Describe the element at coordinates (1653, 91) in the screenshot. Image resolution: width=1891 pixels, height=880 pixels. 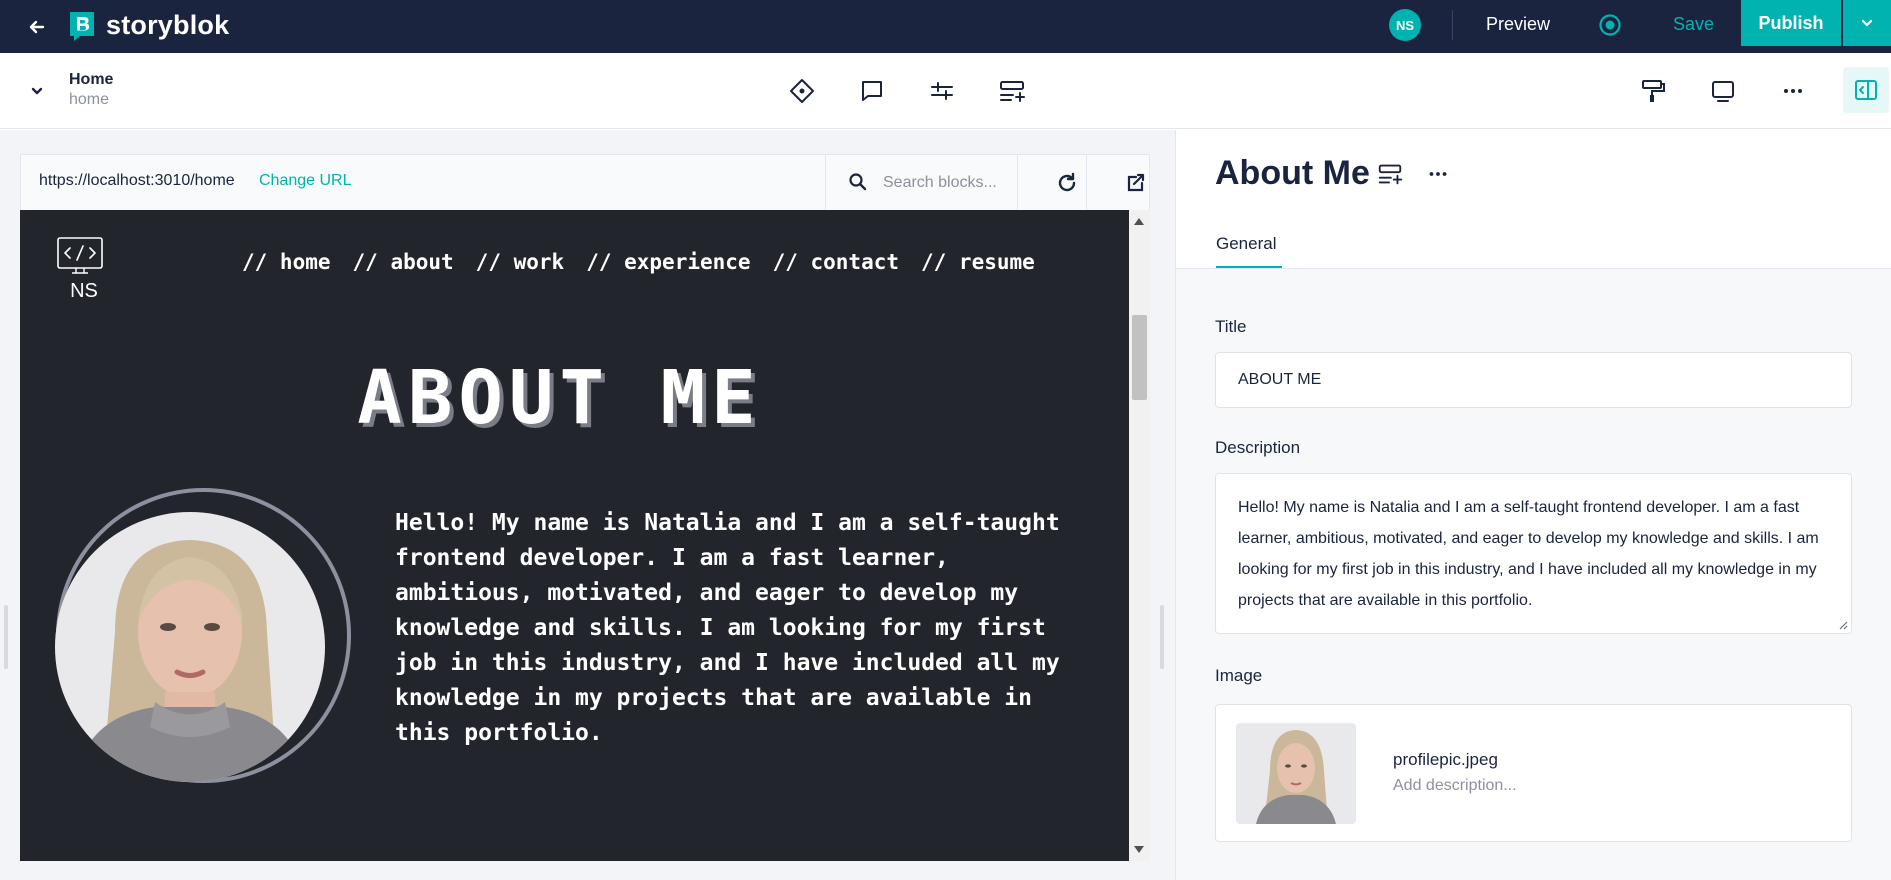
I see `paint-roller-icon` at that location.